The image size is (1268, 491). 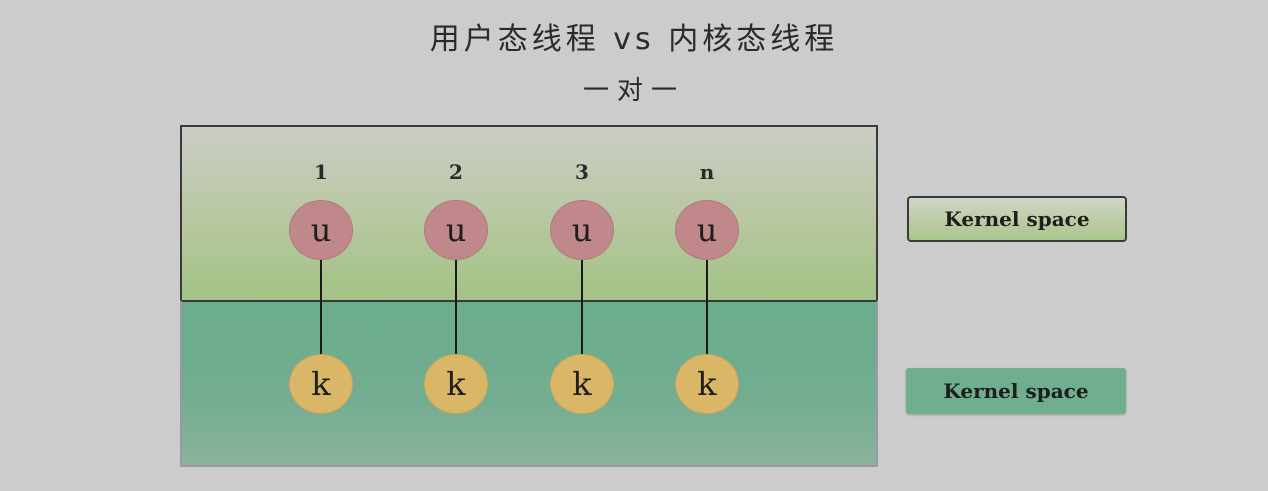 I want to click on legend-user-space: Kernel space, so click(x=1017, y=219).